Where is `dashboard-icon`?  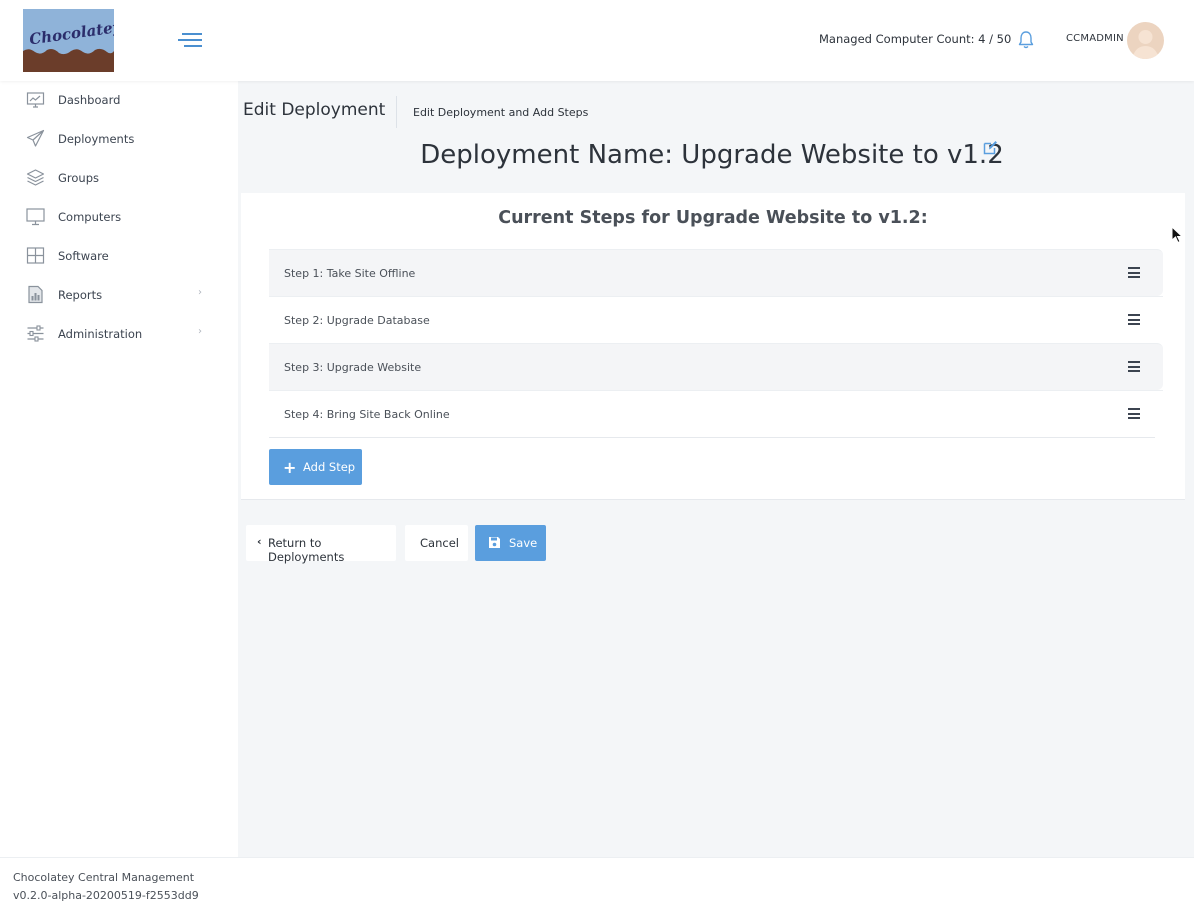 dashboard-icon is located at coordinates (35, 100).